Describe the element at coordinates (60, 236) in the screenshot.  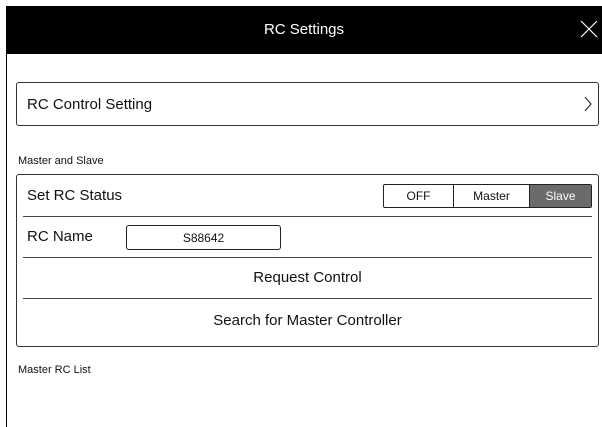
I see `rc-name-label: RC Name` at that location.